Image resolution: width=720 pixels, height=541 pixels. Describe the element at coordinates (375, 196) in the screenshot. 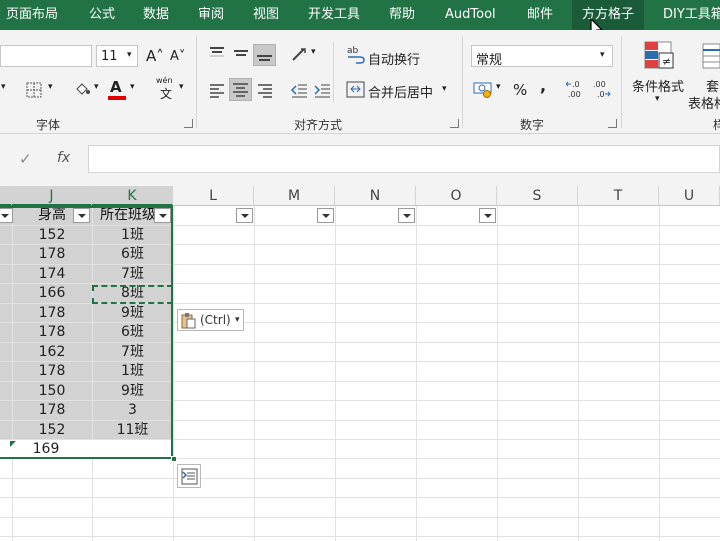

I see `column-header-n: N` at that location.